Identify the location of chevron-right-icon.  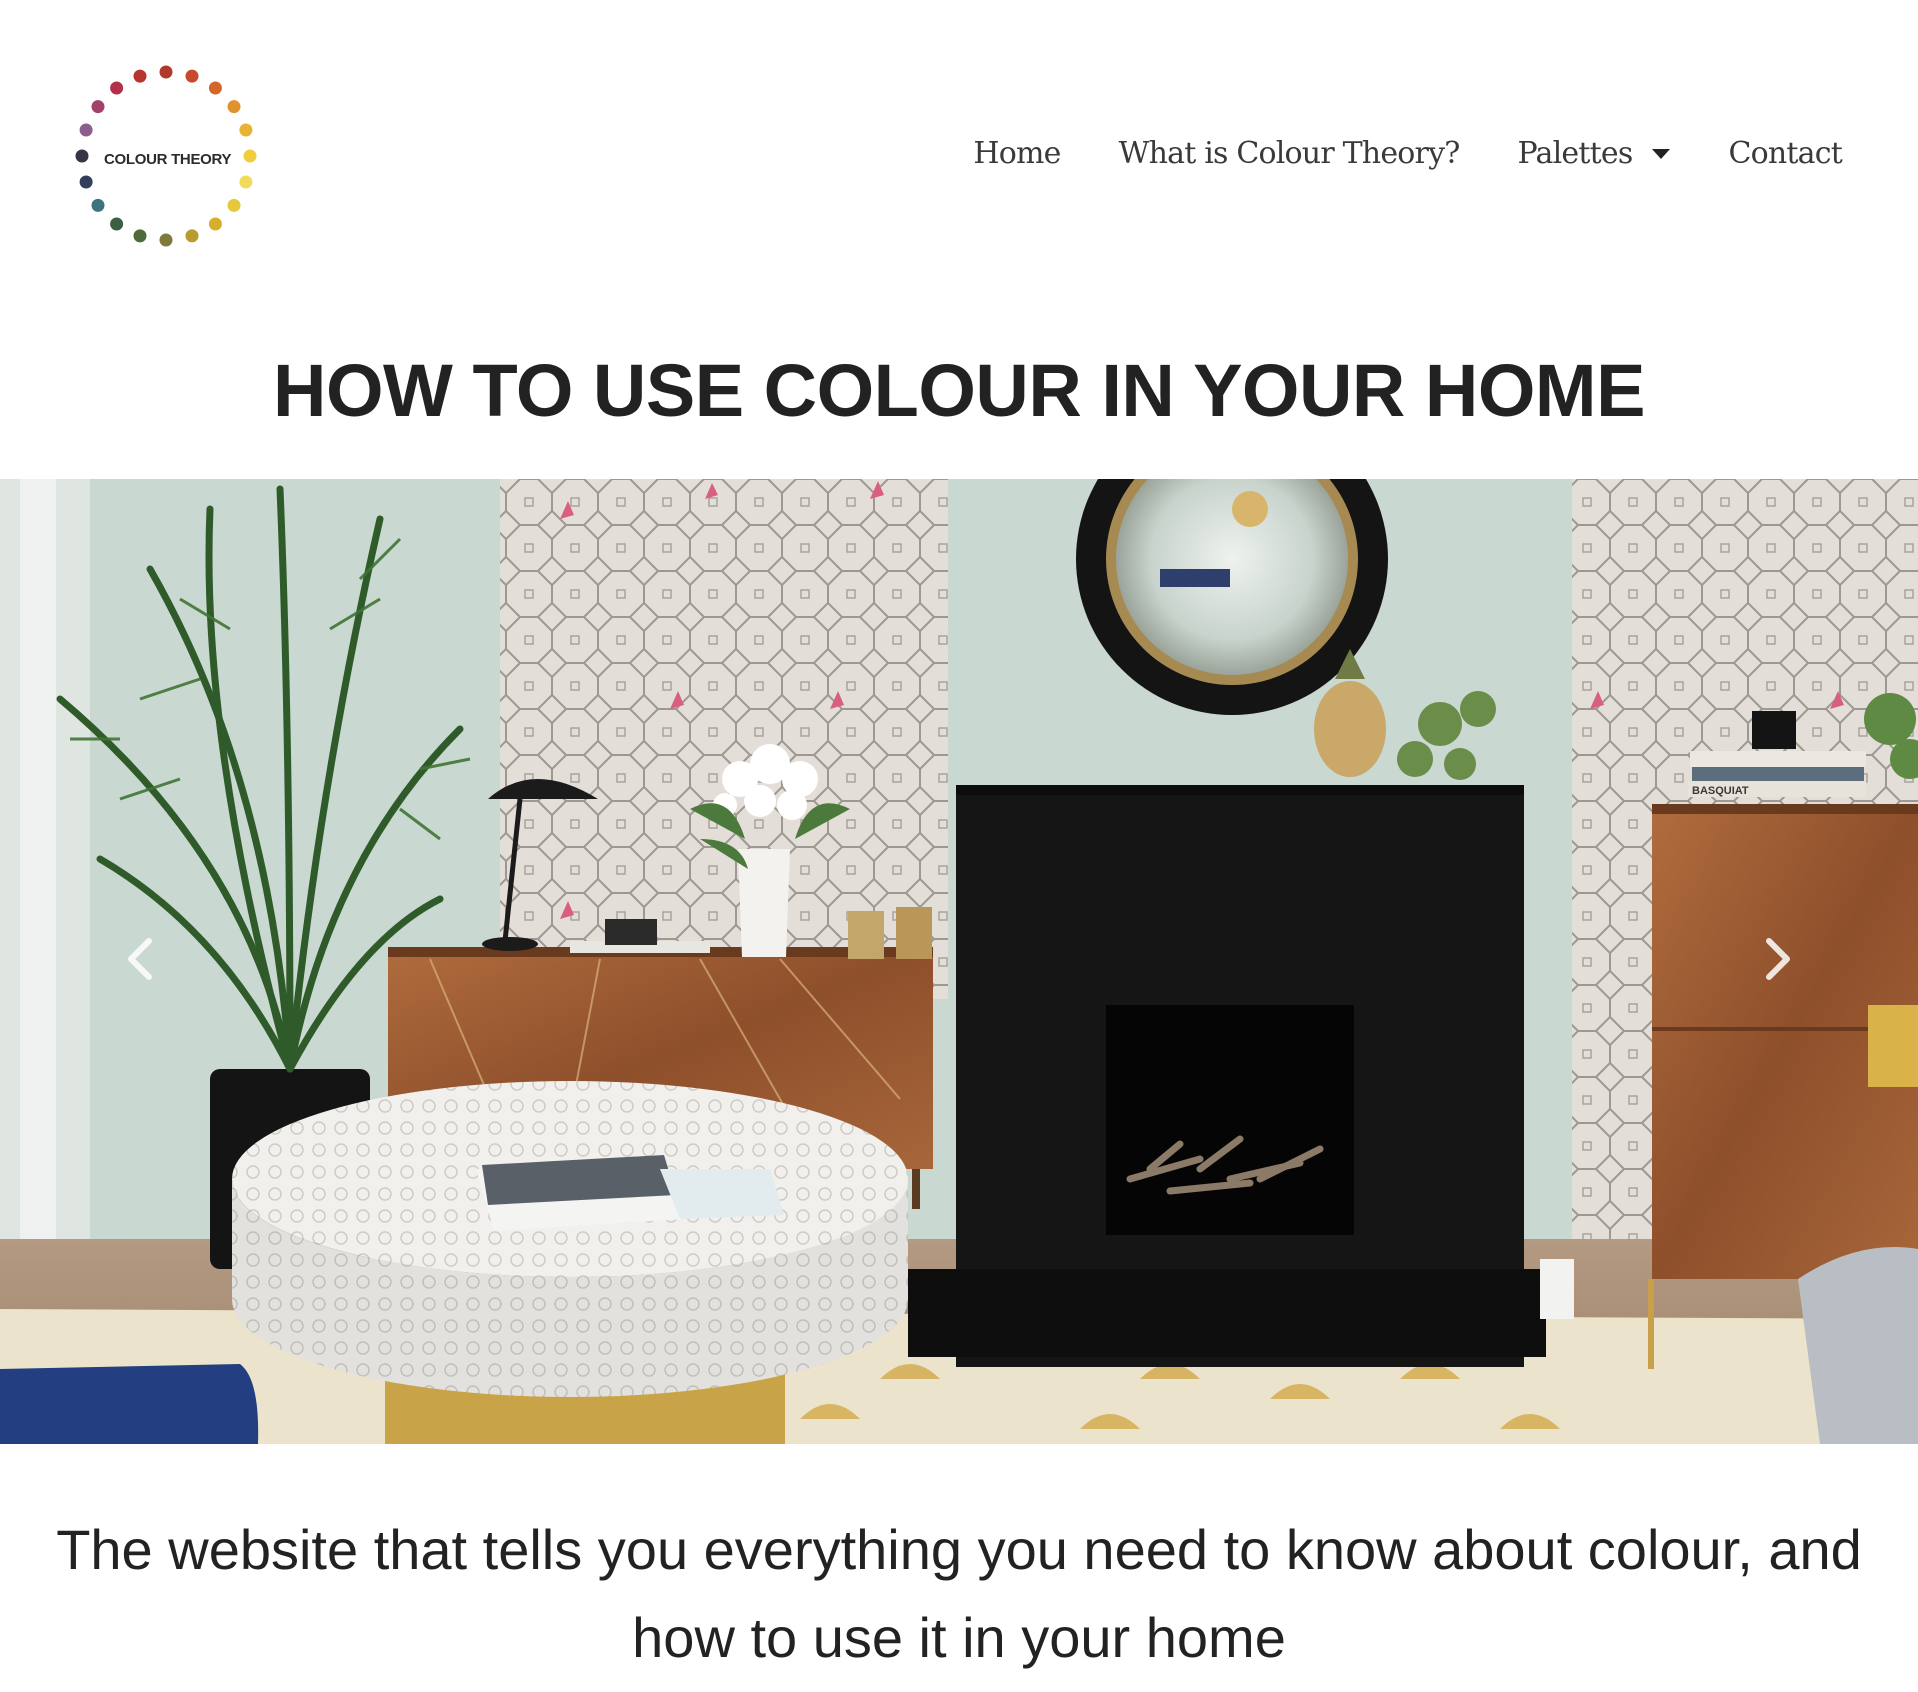
(1778, 959).